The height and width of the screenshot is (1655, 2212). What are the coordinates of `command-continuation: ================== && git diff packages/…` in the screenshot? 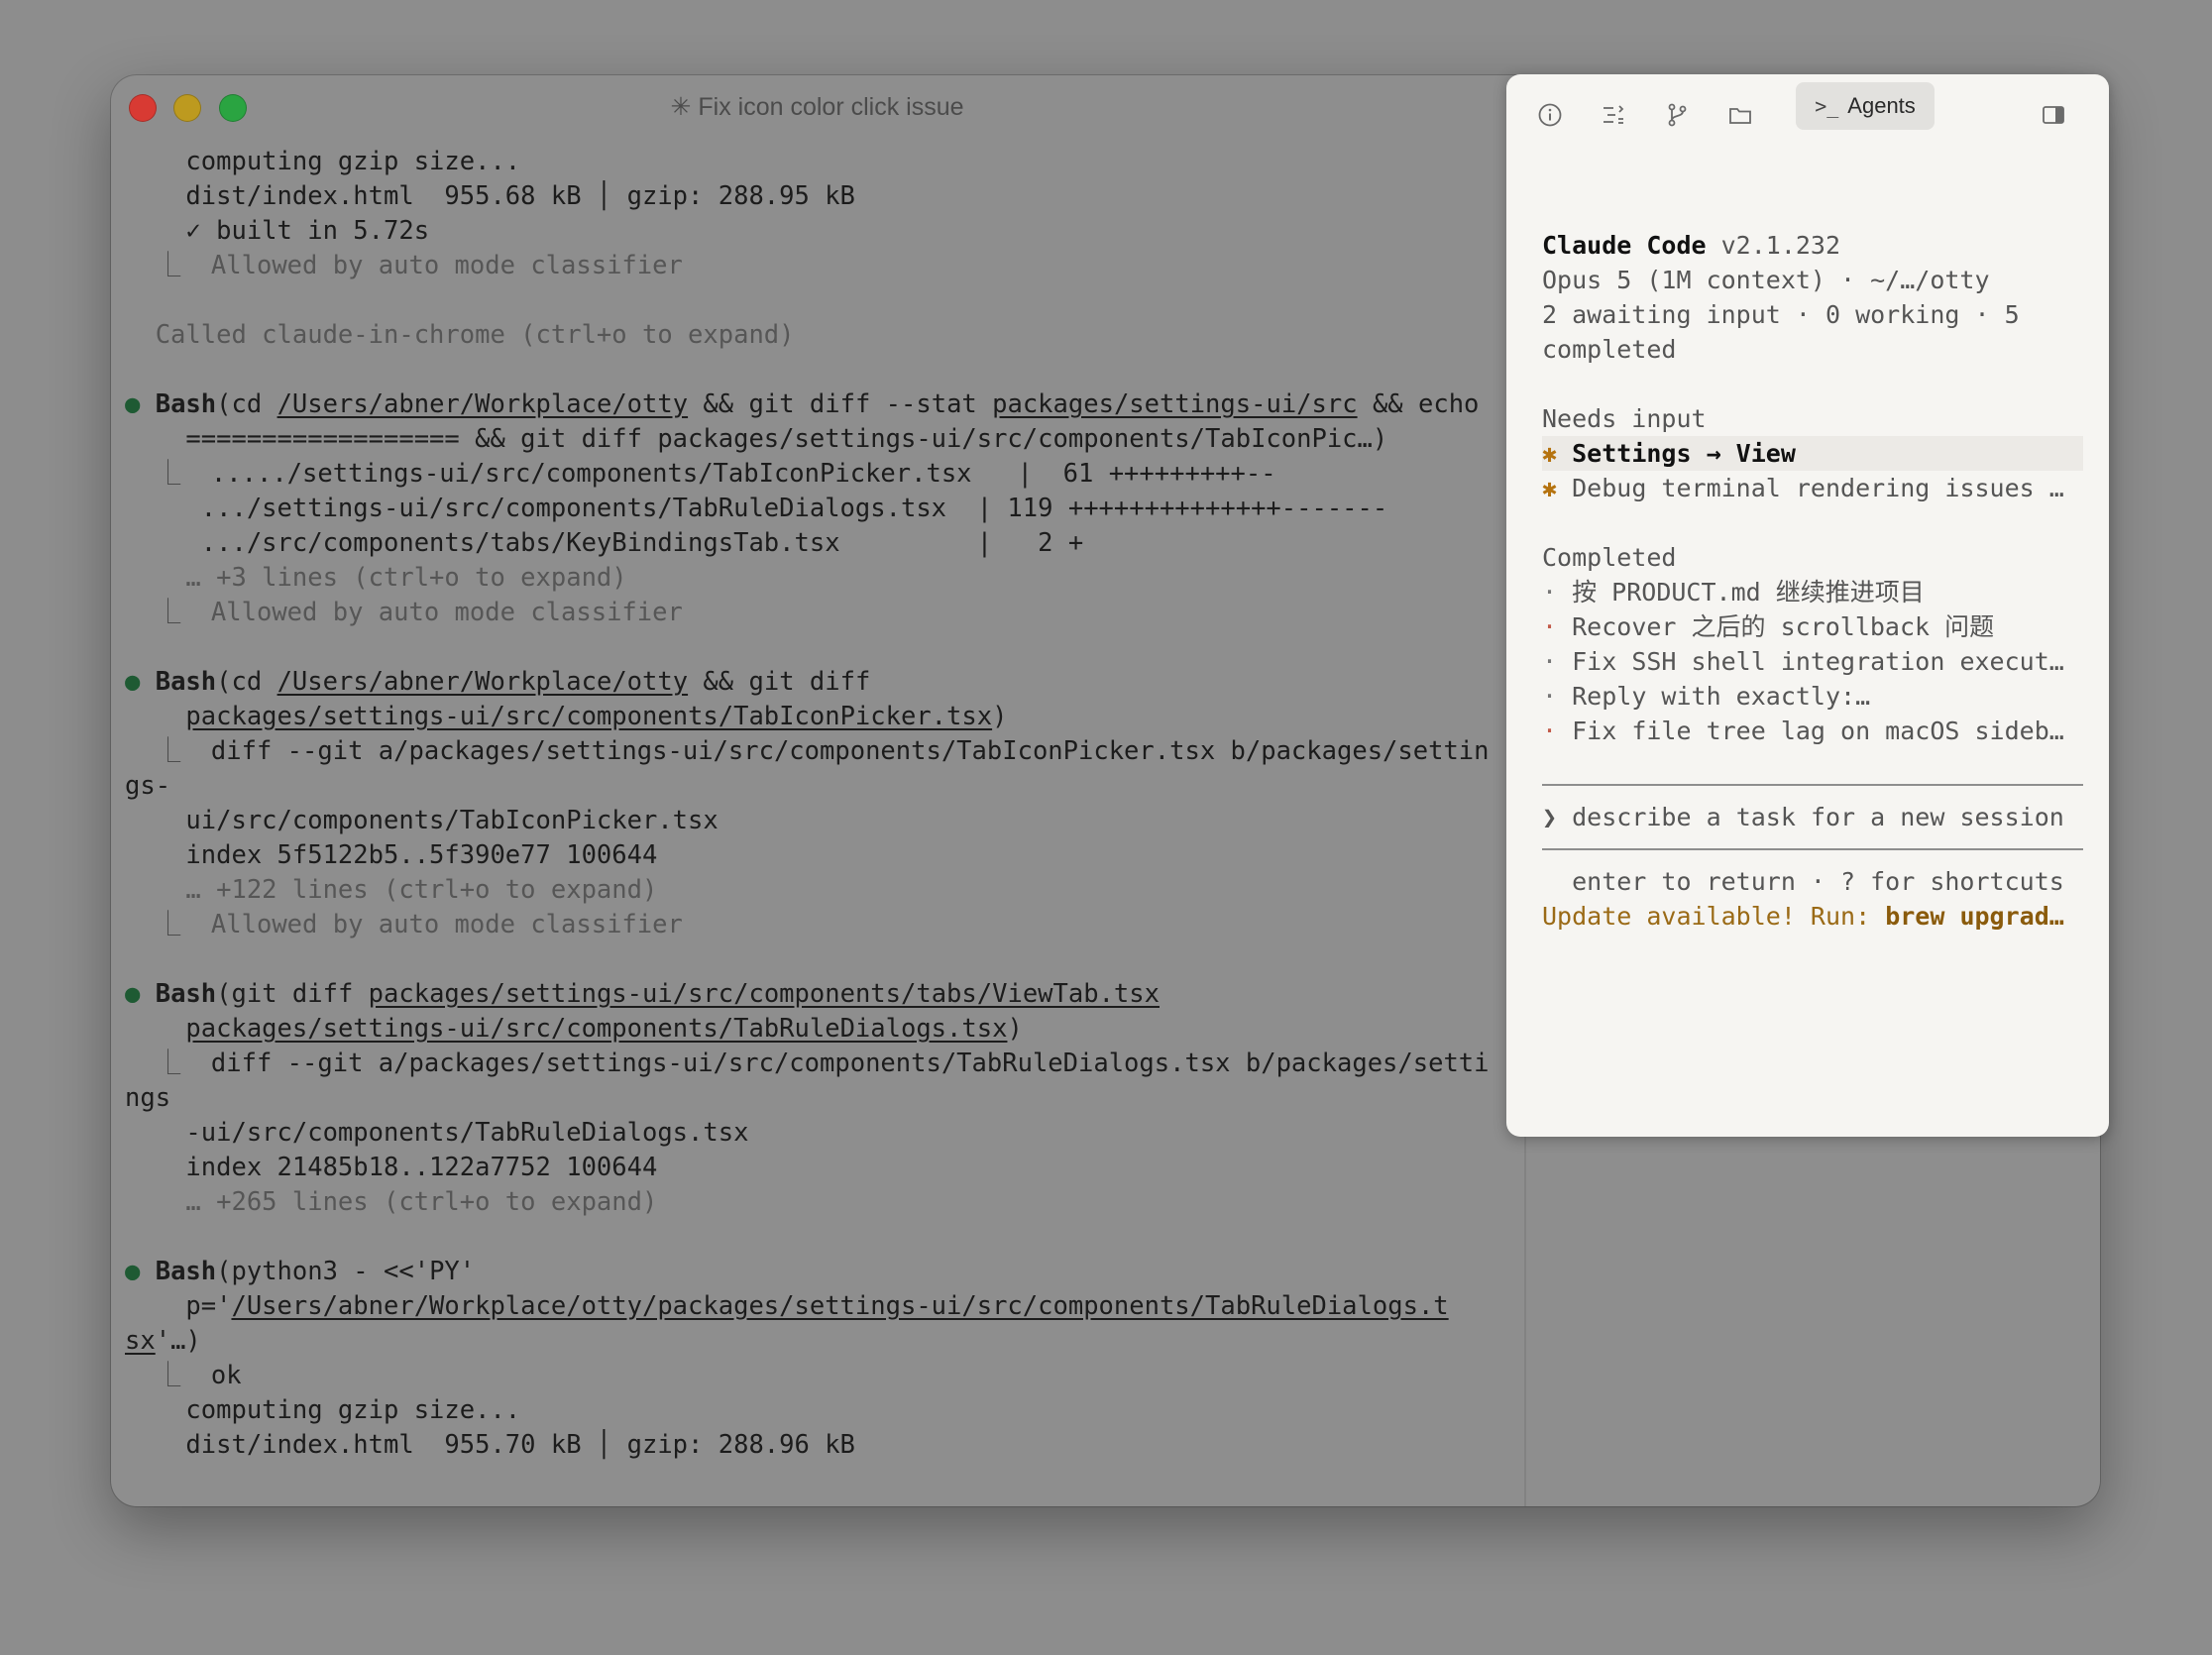 It's located at (756, 439).